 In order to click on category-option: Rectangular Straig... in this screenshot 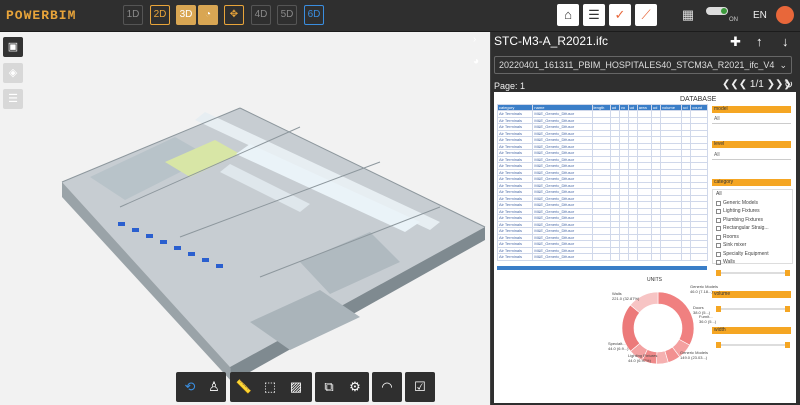, I will do `click(752, 228)`.